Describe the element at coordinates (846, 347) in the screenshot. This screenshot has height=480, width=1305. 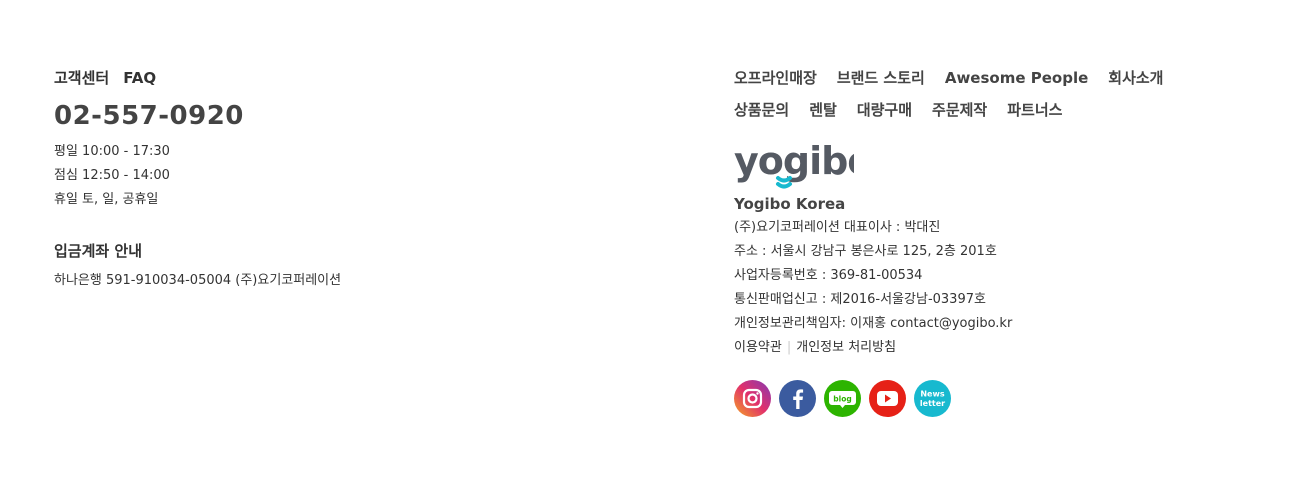
I see `privacy-policy-link: 개인정보 처리방침` at that location.